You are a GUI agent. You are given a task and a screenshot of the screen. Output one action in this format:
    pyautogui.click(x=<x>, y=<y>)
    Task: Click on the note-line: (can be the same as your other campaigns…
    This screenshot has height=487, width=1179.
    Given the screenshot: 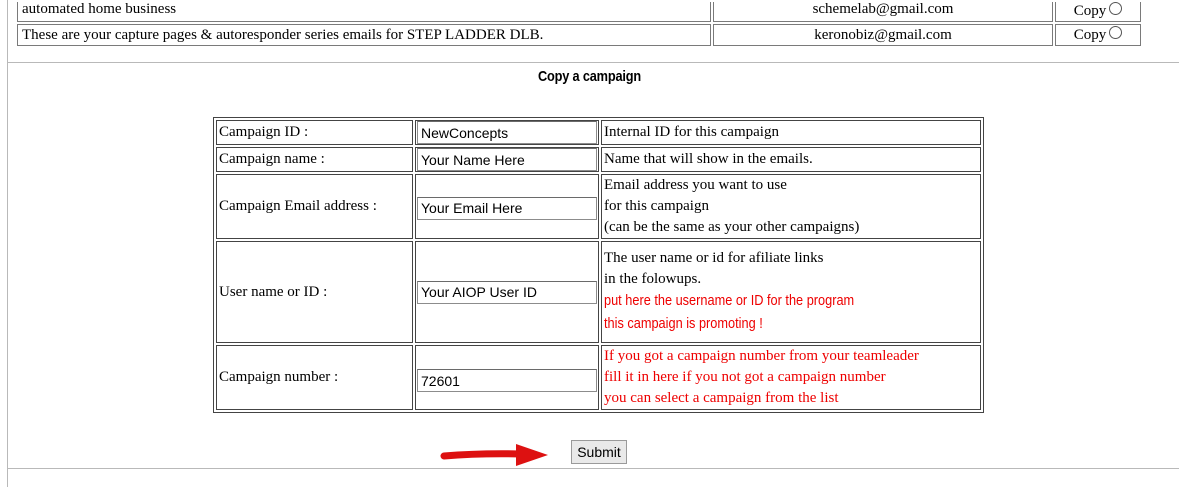 What is the action you would take?
    pyautogui.click(x=732, y=227)
    